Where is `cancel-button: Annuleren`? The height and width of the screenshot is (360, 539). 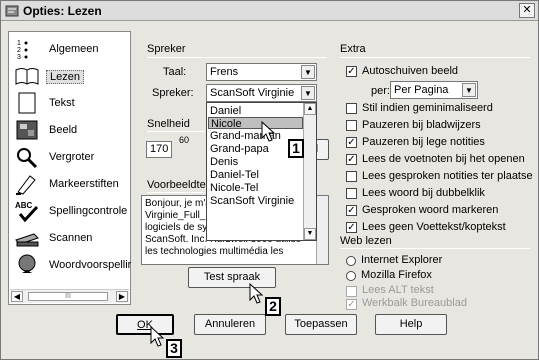 cancel-button: Annuleren is located at coordinates (230, 324).